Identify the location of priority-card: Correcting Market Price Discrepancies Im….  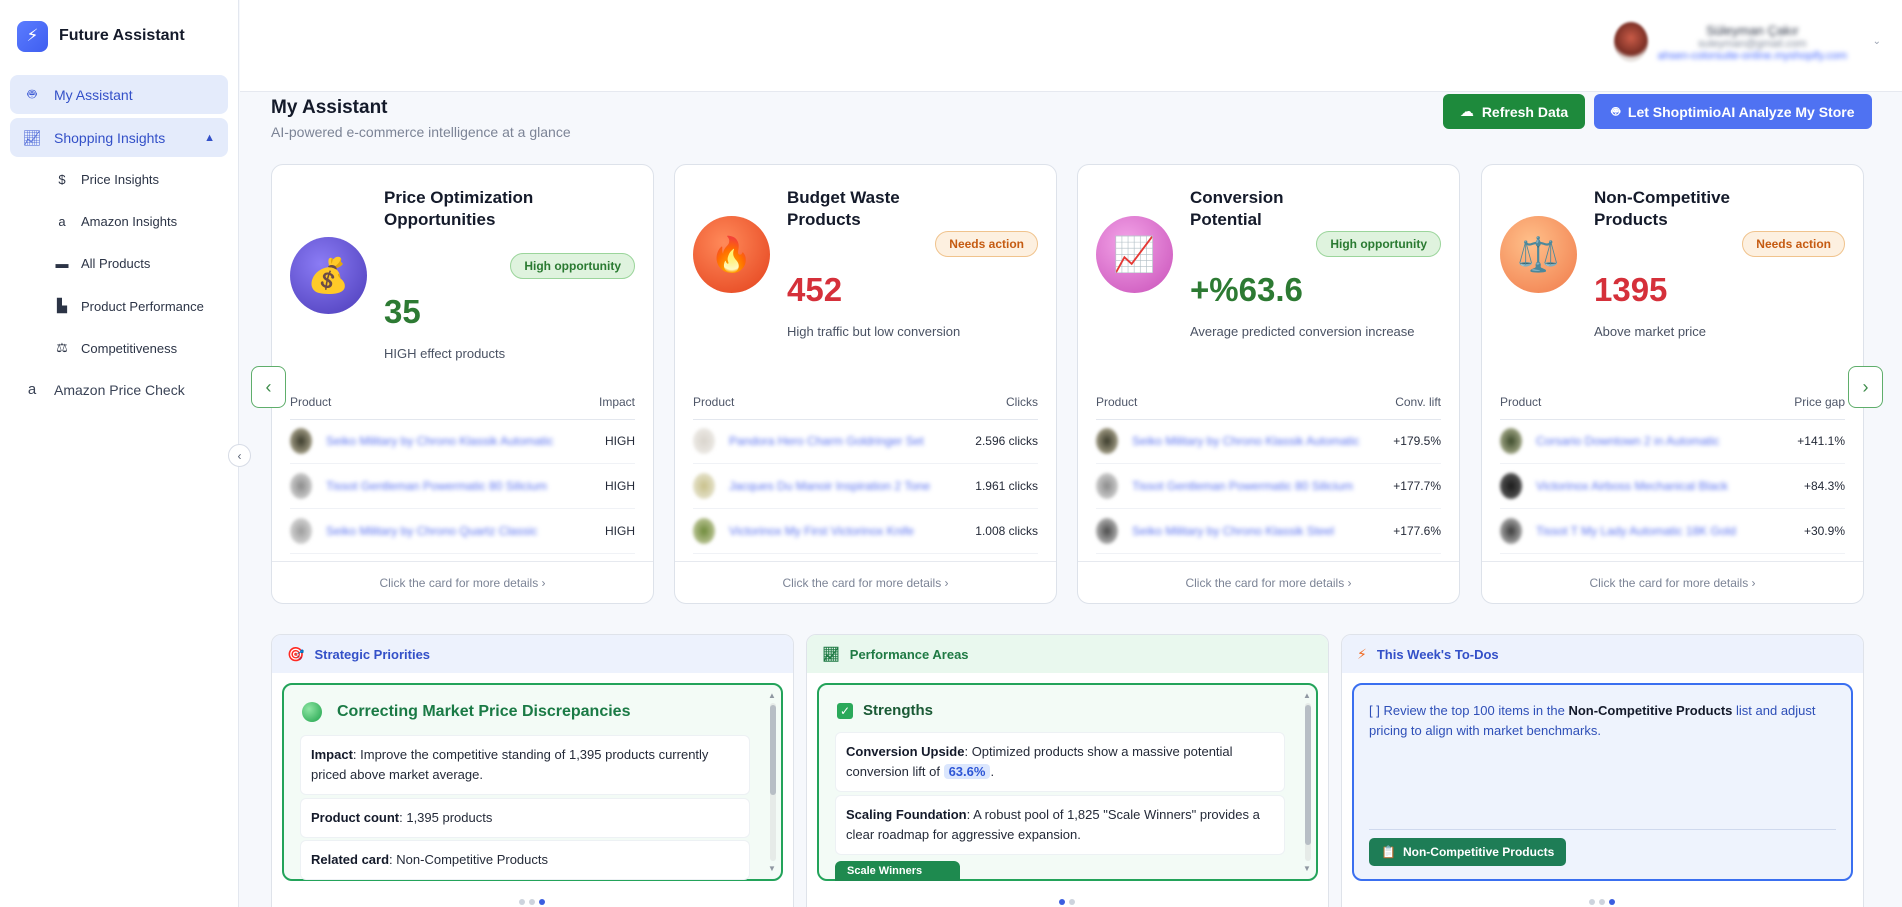
(532, 782).